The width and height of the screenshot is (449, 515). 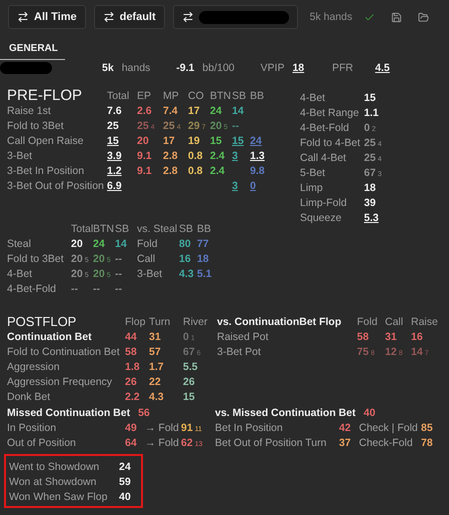 What do you see at coordinates (372, 112) in the screenshot?
I see `stat-value: 1.1` at bounding box center [372, 112].